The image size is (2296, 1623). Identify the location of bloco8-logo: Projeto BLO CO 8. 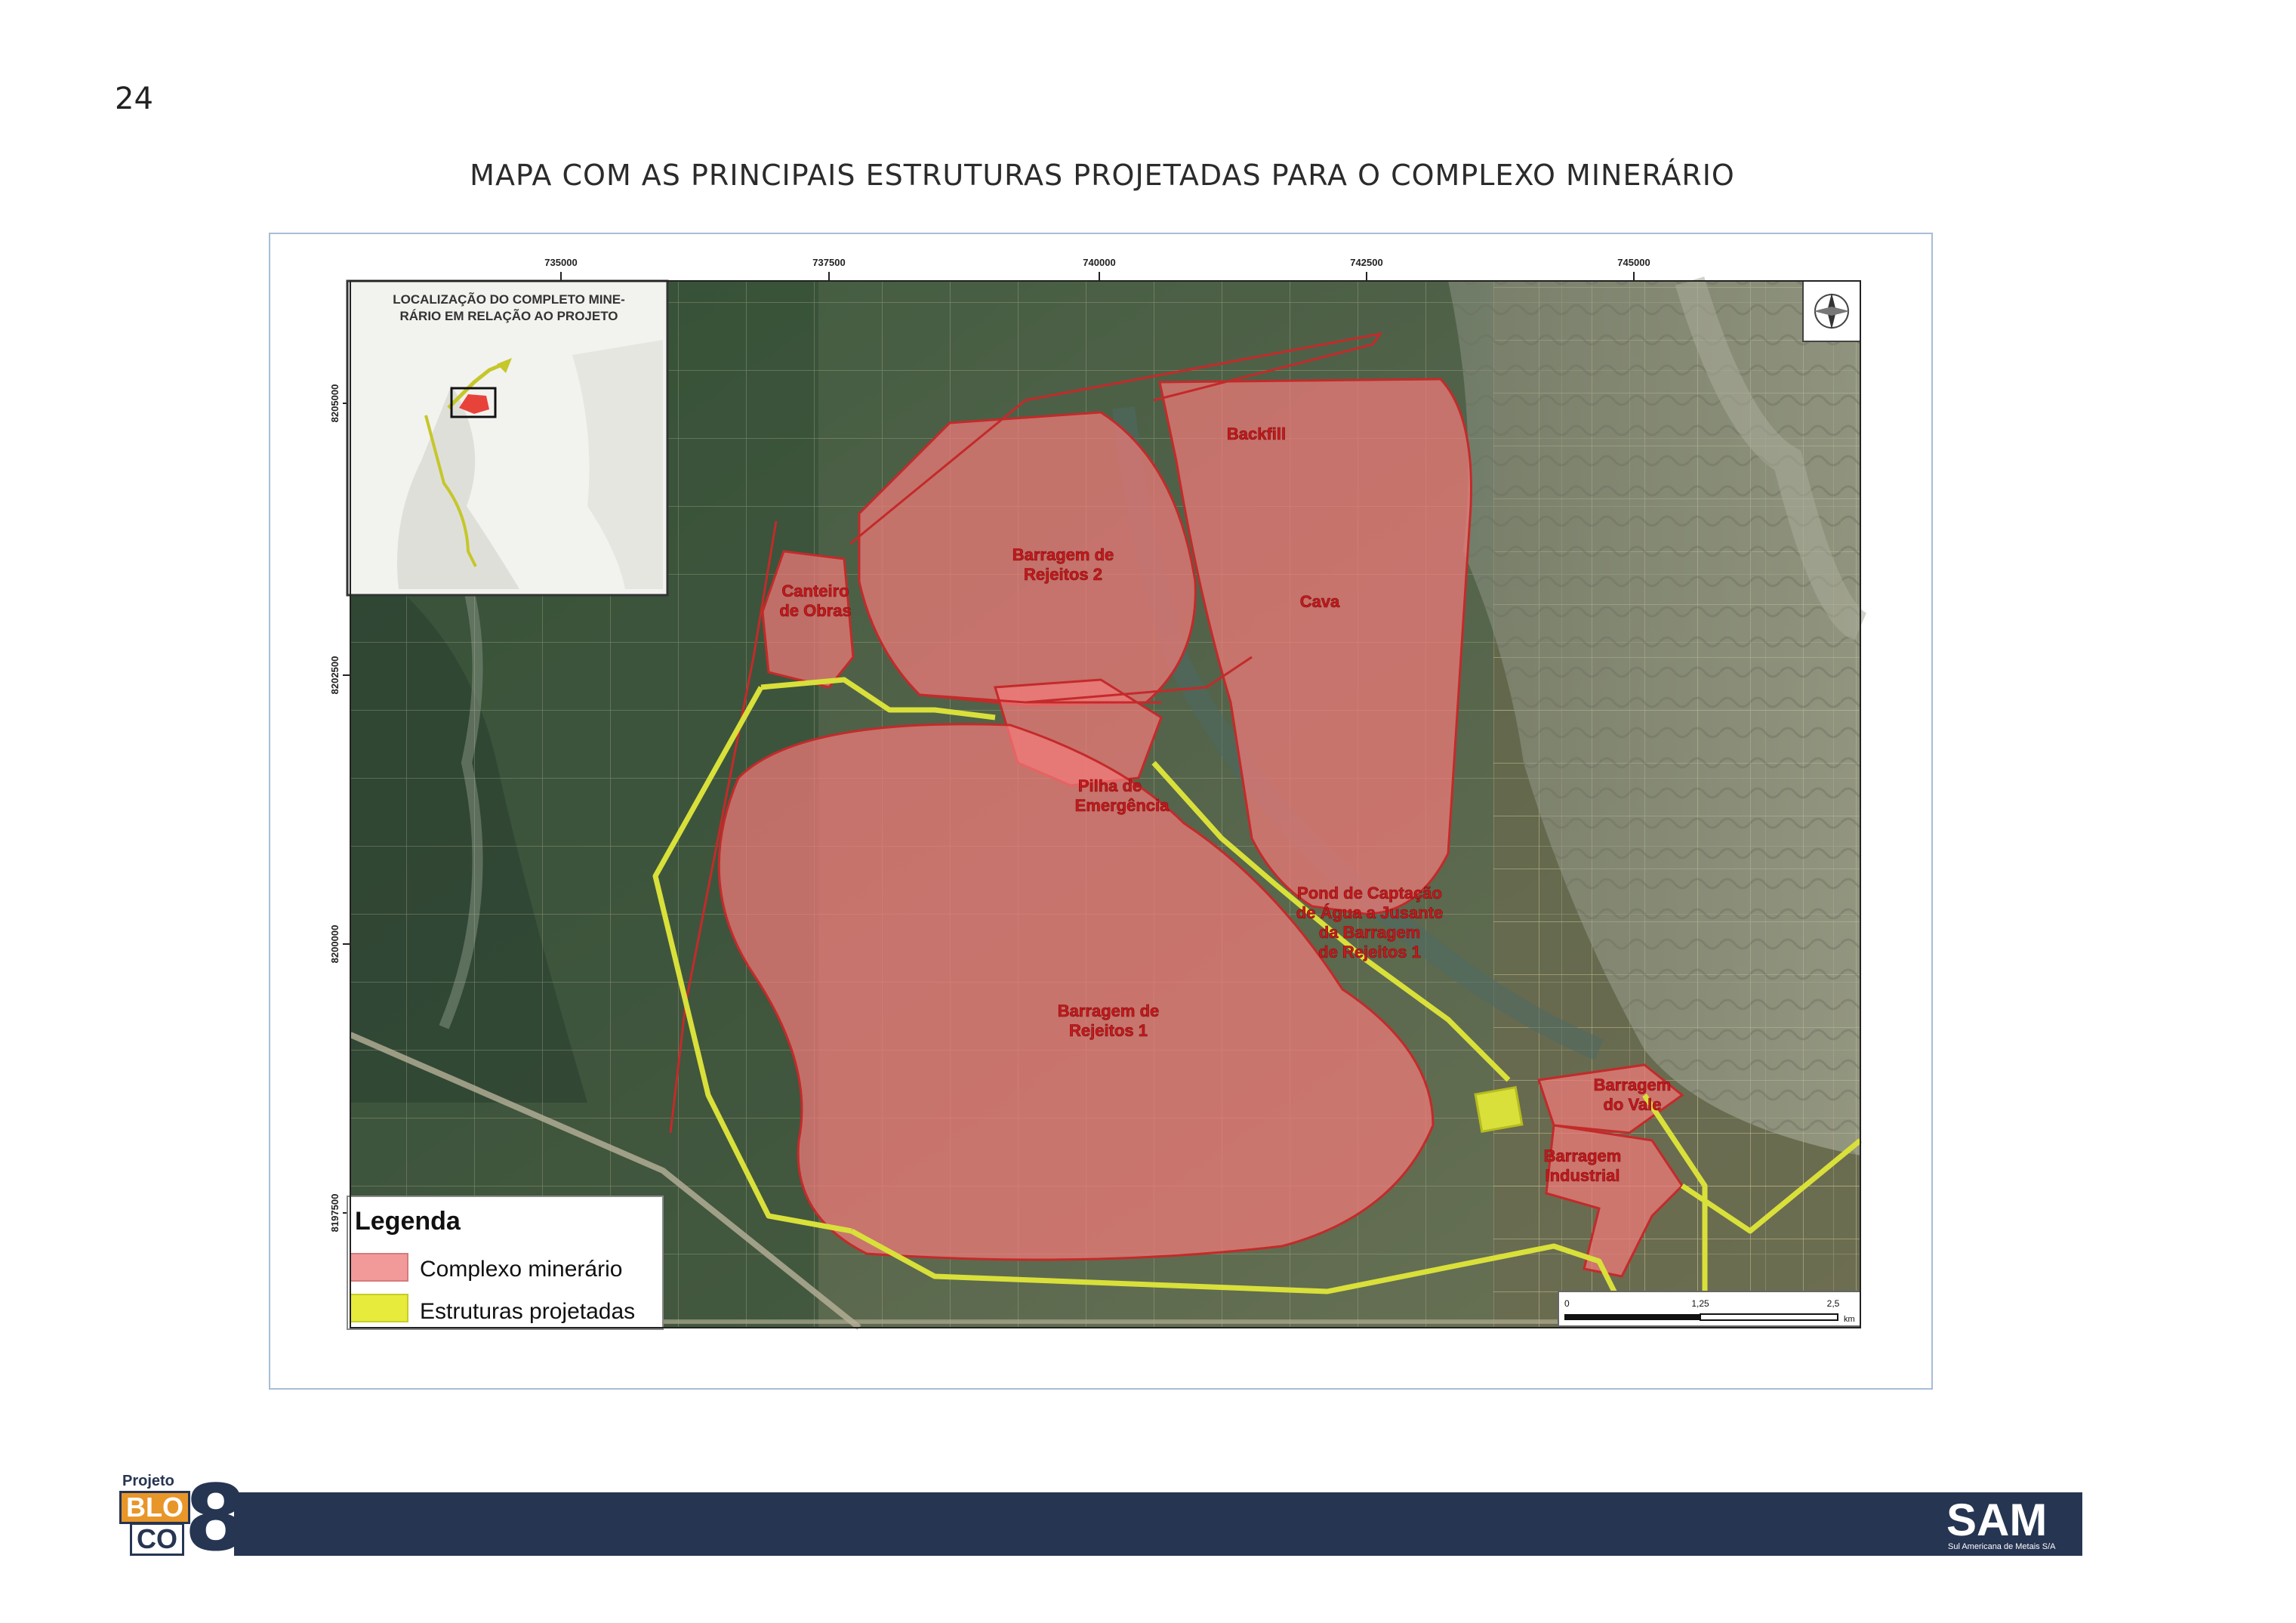
(182, 1519).